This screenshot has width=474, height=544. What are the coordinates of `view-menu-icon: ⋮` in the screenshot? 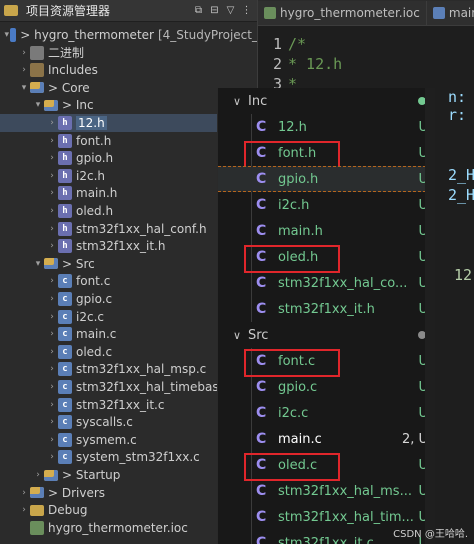 It's located at (246, 10).